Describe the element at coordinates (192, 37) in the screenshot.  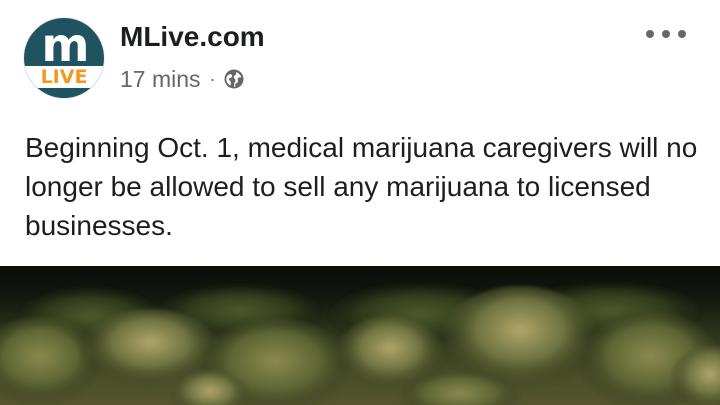
I see `page-name-link: MLive.com` at that location.